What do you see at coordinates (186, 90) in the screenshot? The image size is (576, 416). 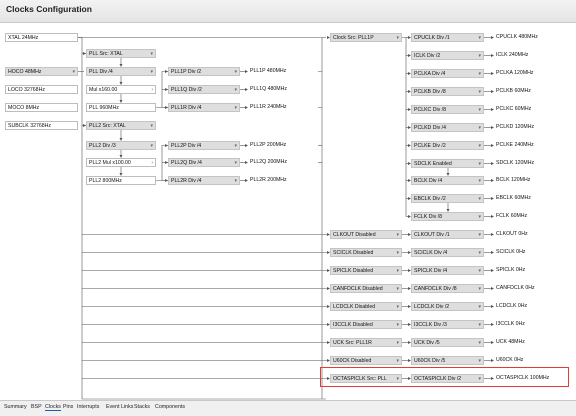 I see `pll1q-div-label: PLL1Q Div /2` at bounding box center [186, 90].